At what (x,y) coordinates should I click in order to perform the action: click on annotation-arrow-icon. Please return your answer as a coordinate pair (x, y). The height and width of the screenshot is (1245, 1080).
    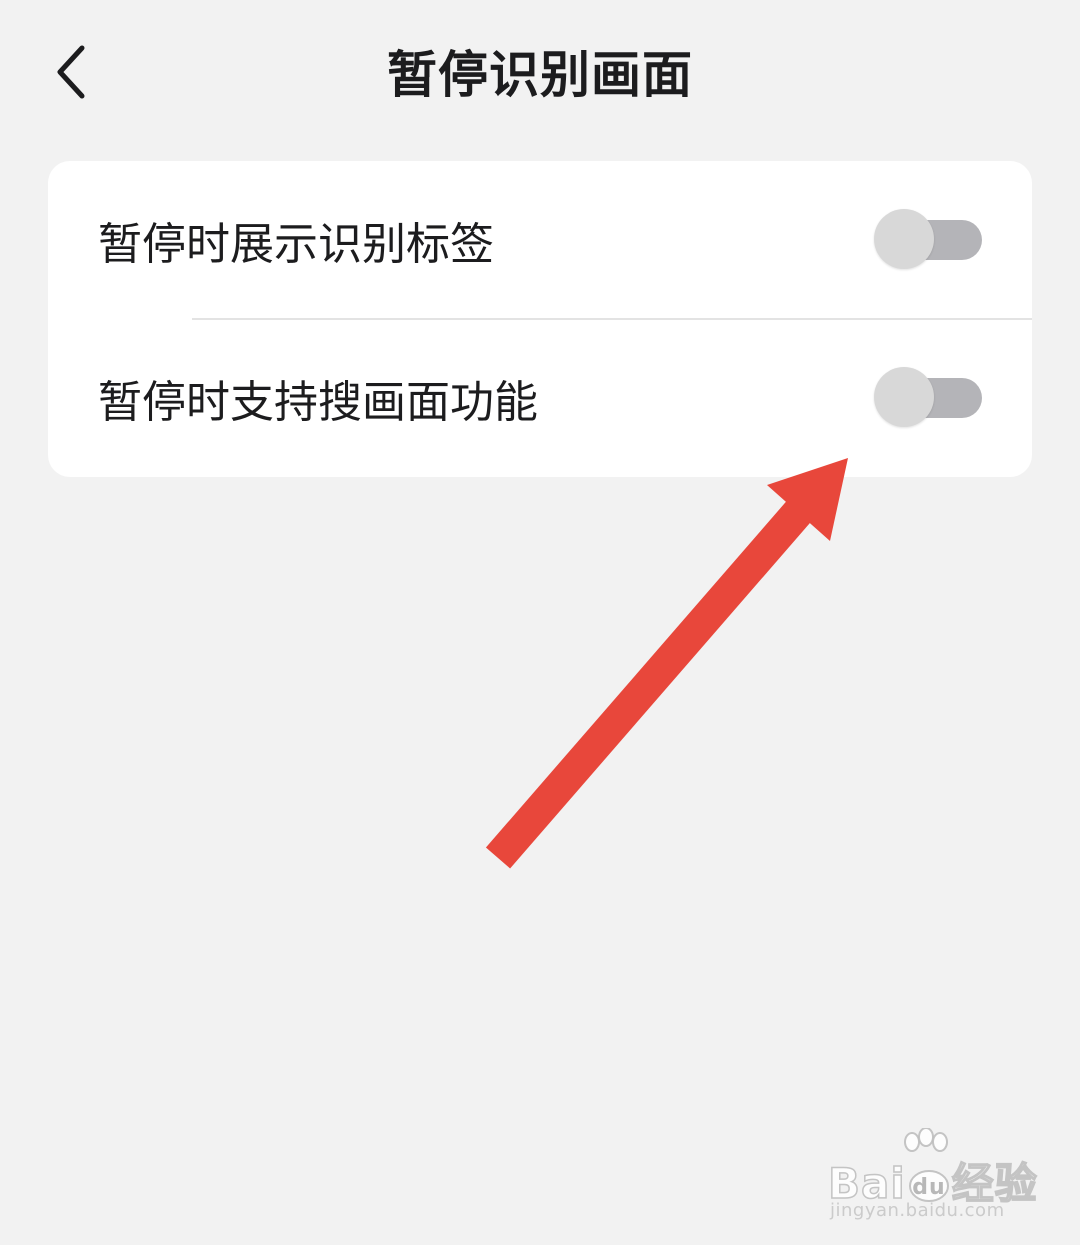
    Looking at the image, I should click on (666, 663).